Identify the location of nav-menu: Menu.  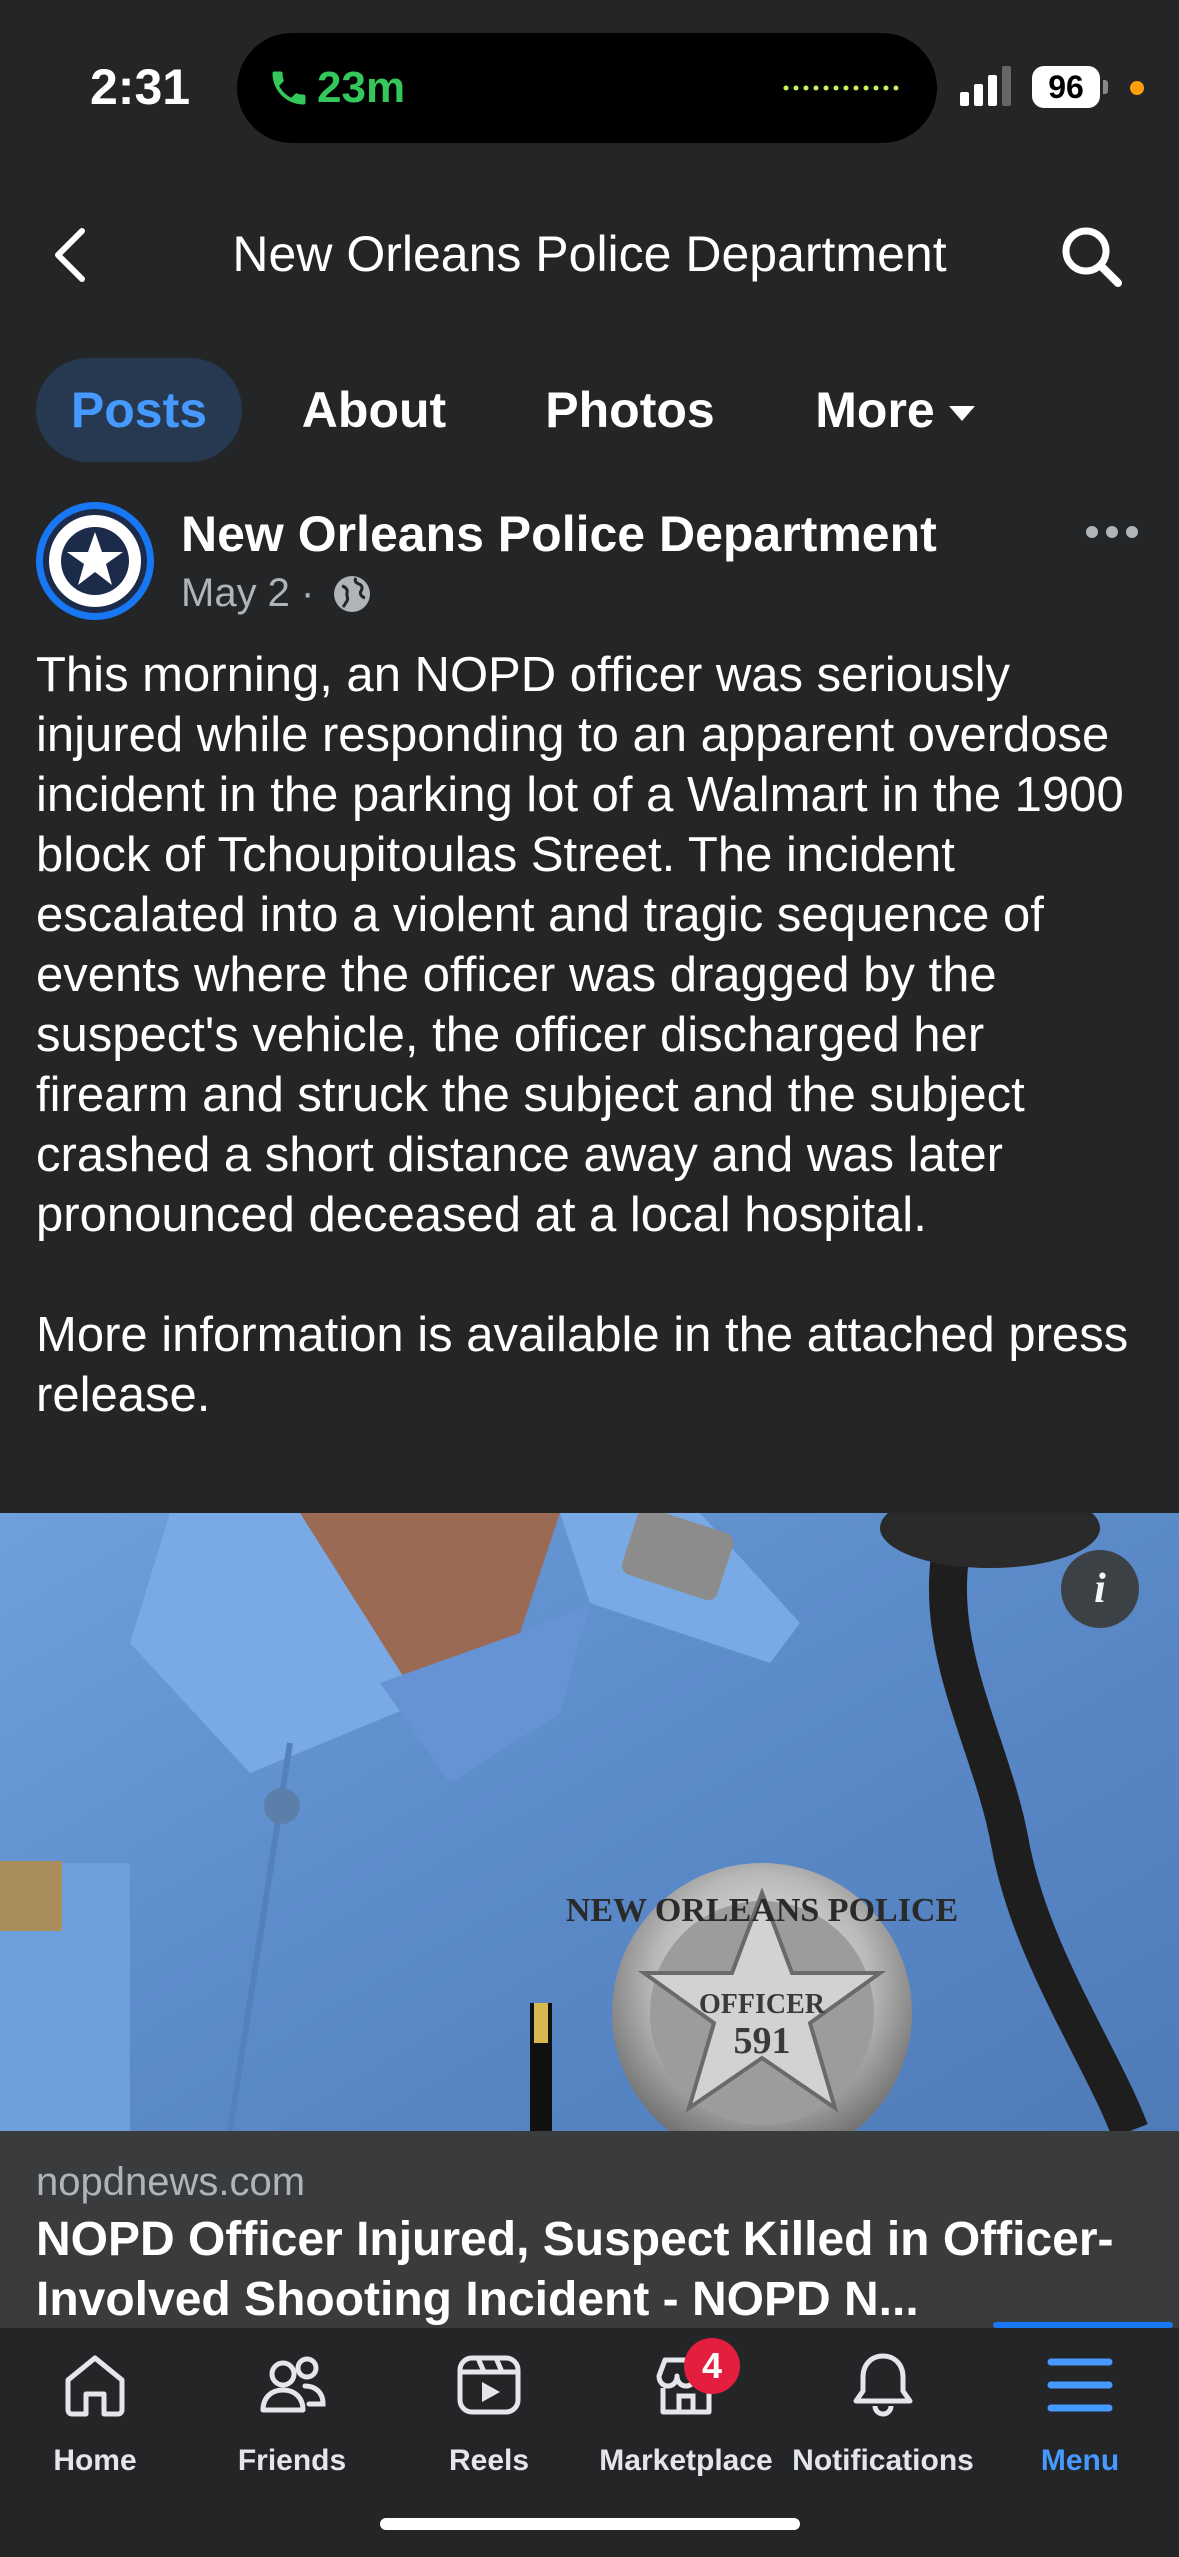
(1080, 2413).